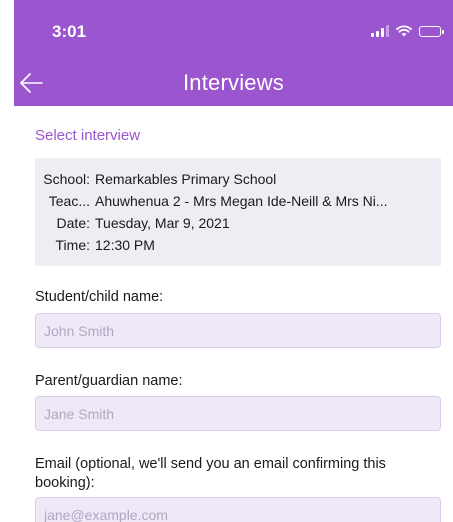  Describe the element at coordinates (431, 31) in the screenshot. I see `battery-icon` at that location.